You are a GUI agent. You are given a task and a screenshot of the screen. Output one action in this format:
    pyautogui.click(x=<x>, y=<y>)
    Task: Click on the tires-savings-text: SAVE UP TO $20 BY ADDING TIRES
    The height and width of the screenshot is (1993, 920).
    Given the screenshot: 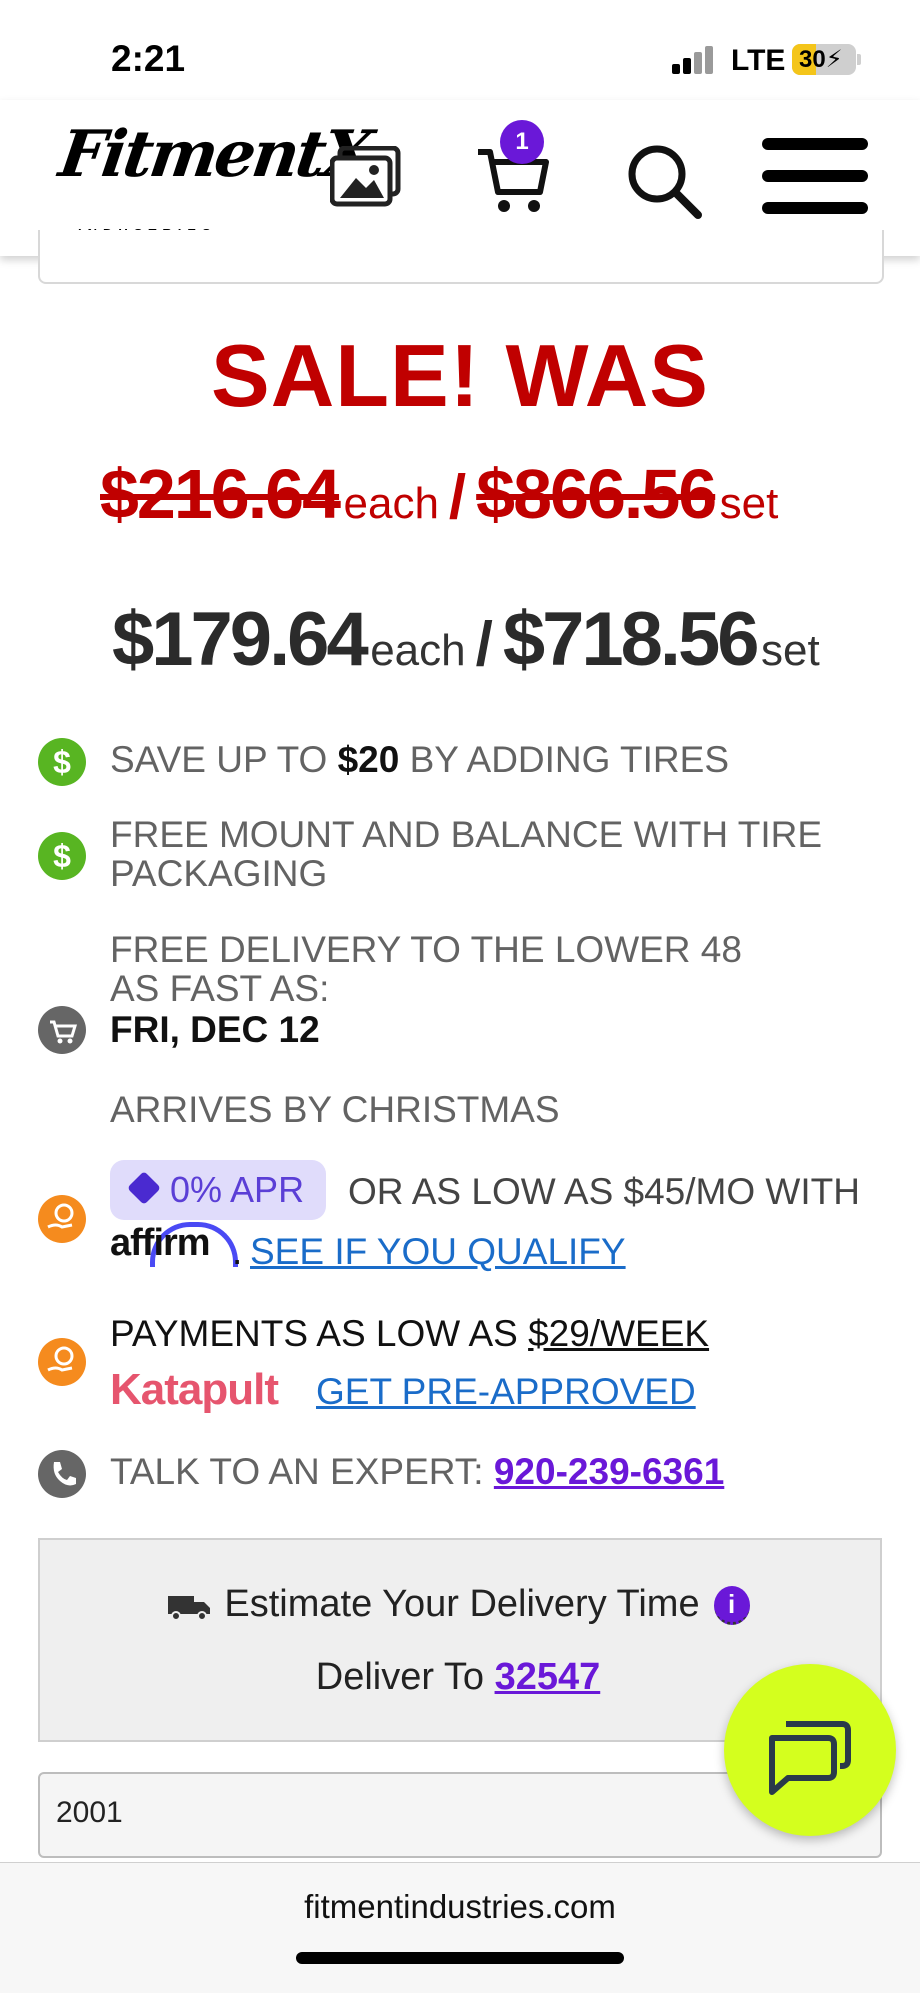 What is the action you would take?
    pyautogui.click(x=419, y=760)
    